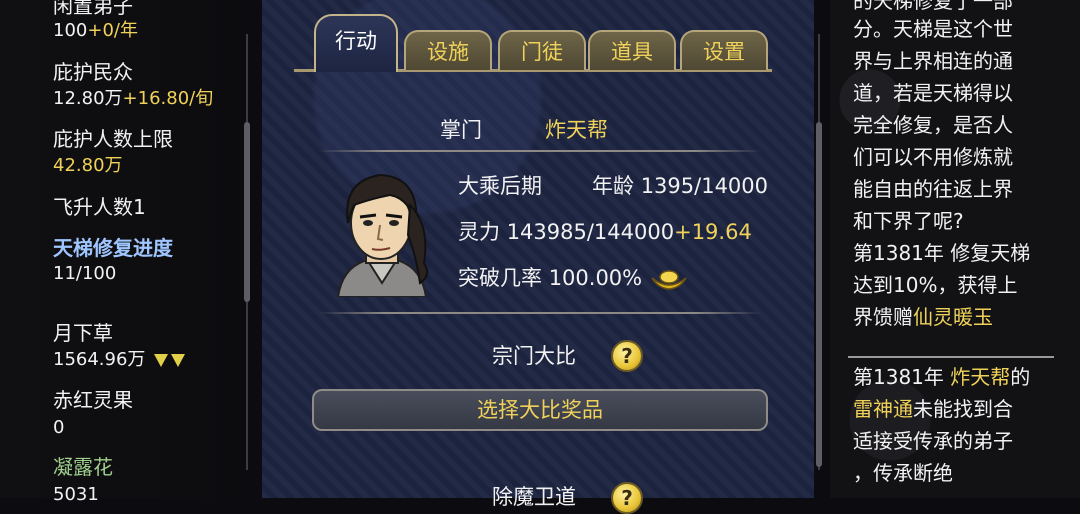 This screenshot has height=514, width=1080. I want to click on item-value-dewflower: 5031, so click(76, 494).